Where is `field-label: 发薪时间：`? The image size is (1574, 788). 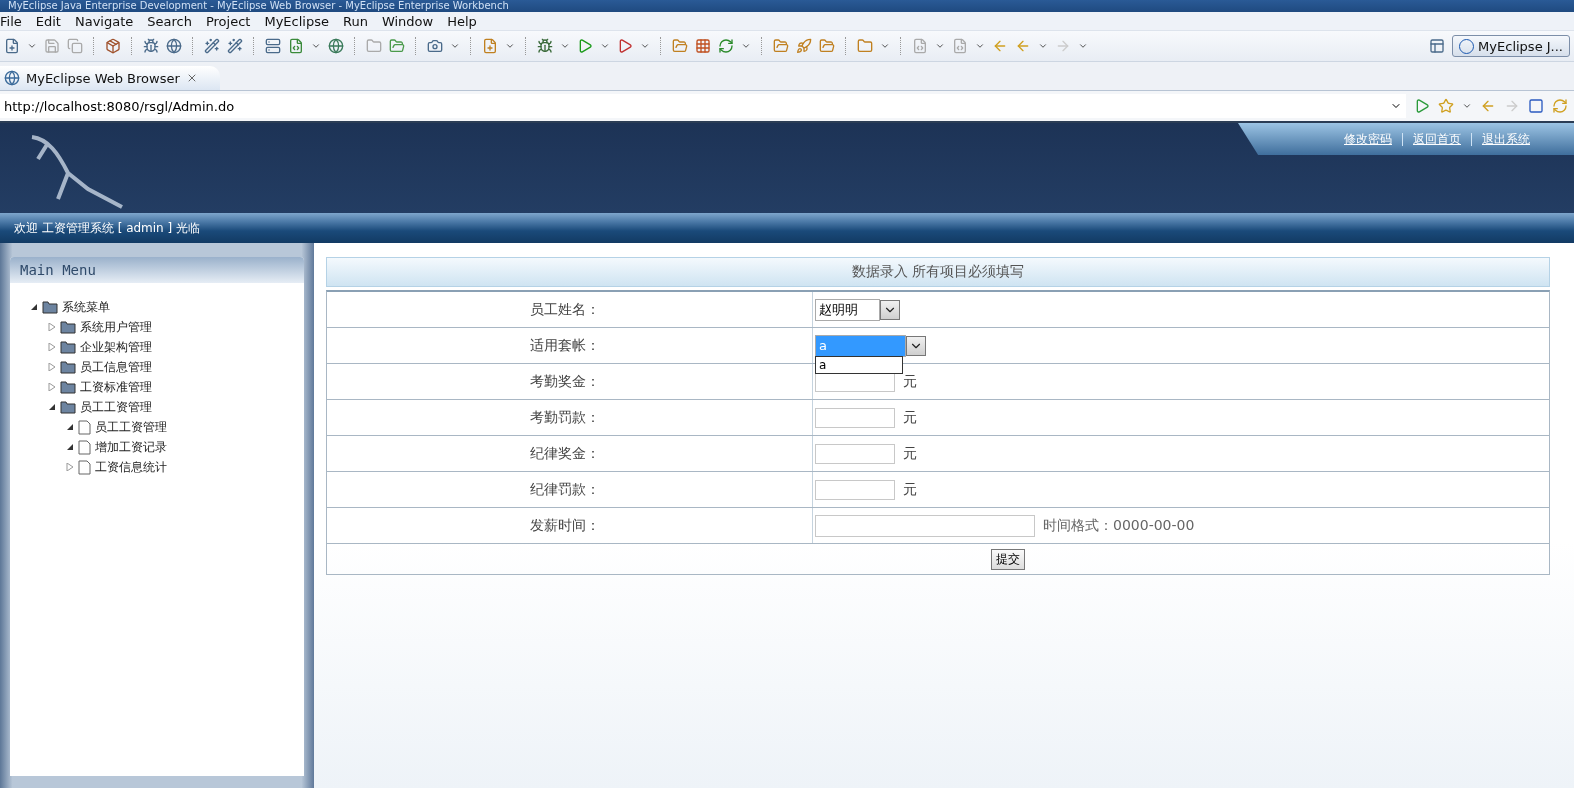
field-label: 发薪时间： is located at coordinates (565, 525).